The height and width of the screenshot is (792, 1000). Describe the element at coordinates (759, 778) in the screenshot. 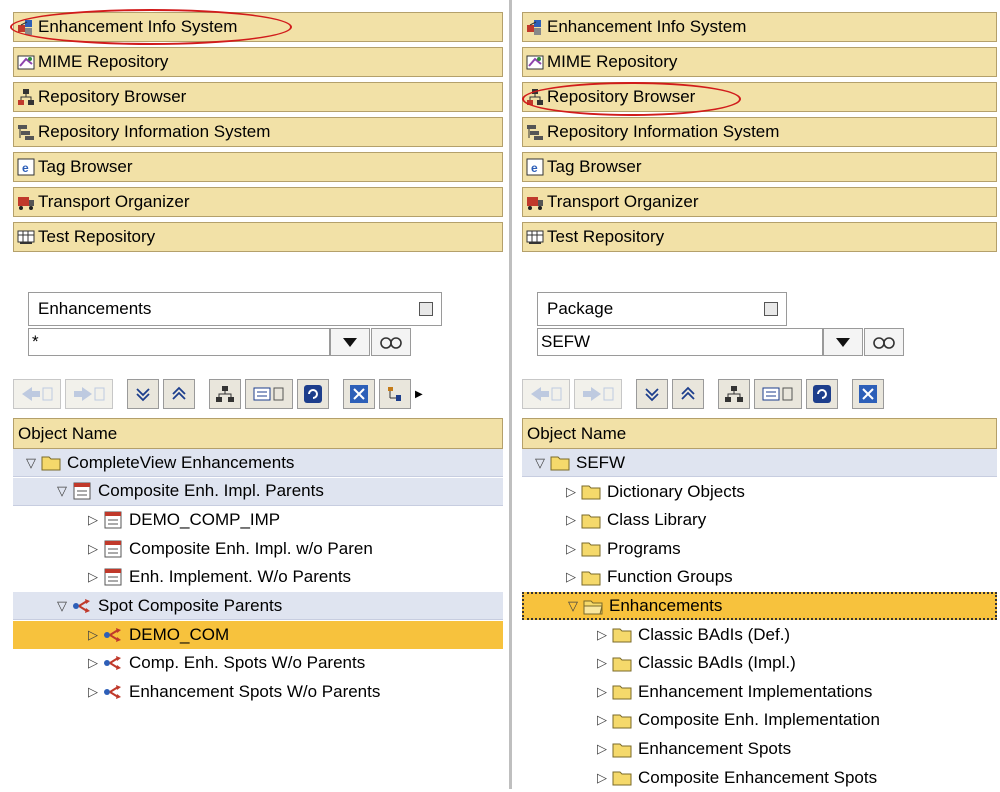

I see `tree-node: ▷ Composite Enhancement Spots` at that location.